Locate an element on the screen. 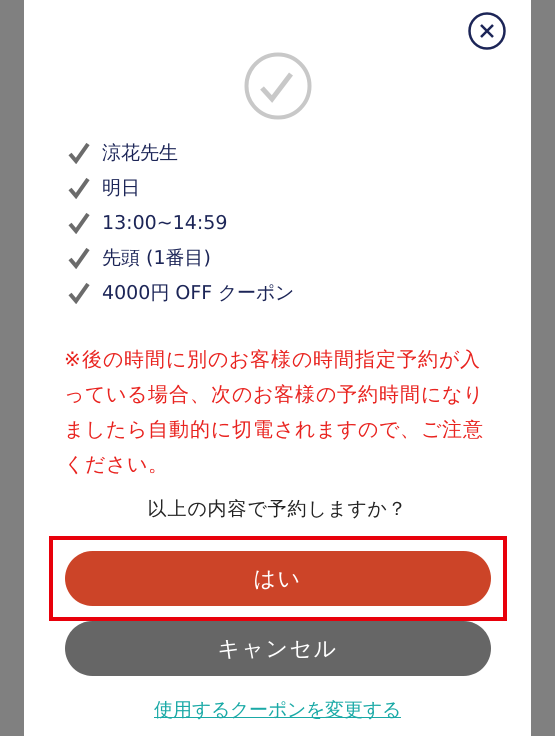 The width and height of the screenshot is (555, 736). summary-item: 涼花先生 is located at coordinates (140, 153).